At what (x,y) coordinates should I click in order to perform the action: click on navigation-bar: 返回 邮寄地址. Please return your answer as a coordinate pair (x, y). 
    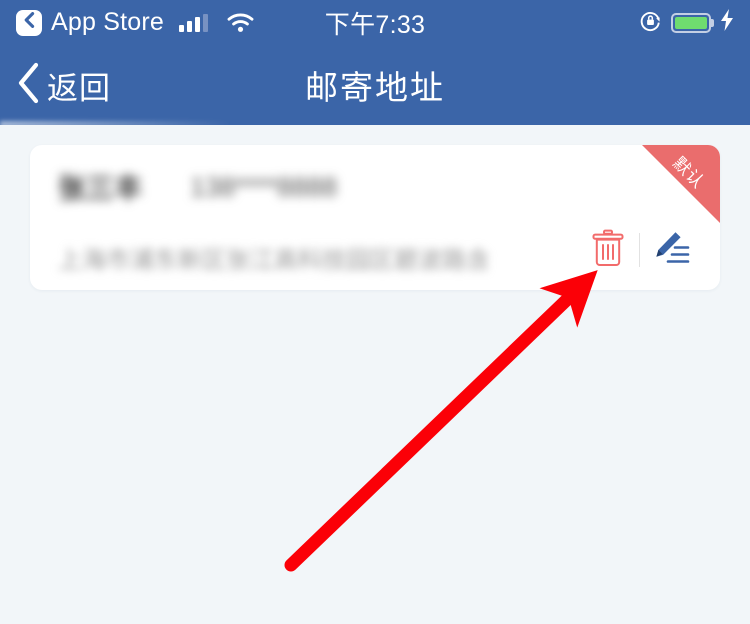
    Looking at the image, I should click on (375, 86).